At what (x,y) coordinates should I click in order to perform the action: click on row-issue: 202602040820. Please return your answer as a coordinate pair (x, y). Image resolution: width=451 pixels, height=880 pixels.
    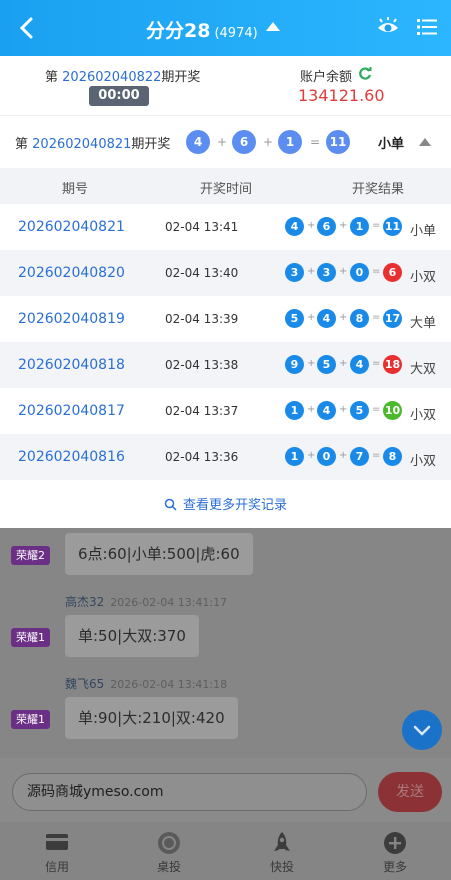
    Looking at the image, I should click on (71, 273).